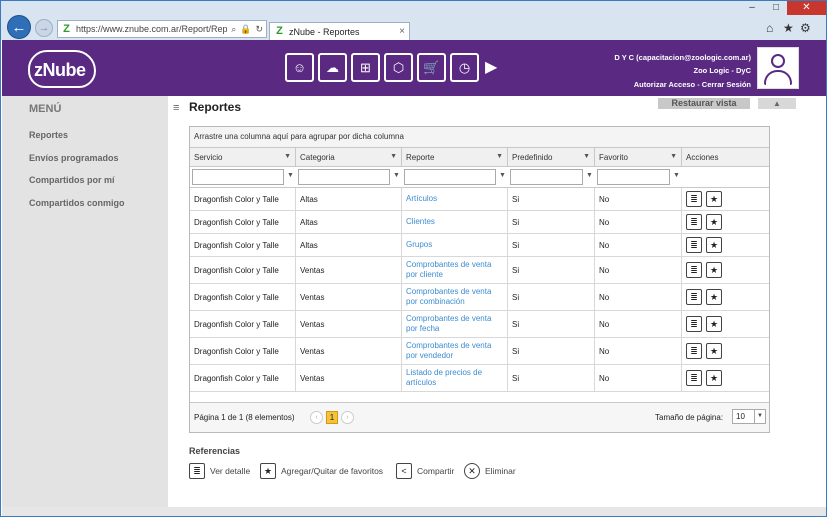  What do you see at coordinates (769, 28) in the screenshot?
I see `home-icon: ⌂` at bounding box center [769, 28].